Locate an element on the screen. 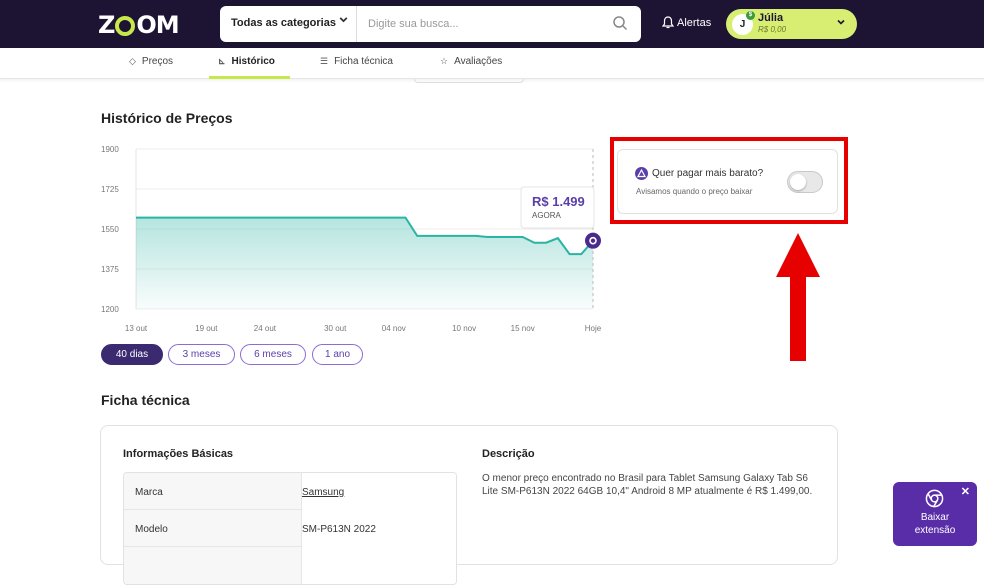 Image resolution: width=984 pixels, height=585 pixels. section-title-ficha: Ficha técnica is located at coordinates (145, 400).